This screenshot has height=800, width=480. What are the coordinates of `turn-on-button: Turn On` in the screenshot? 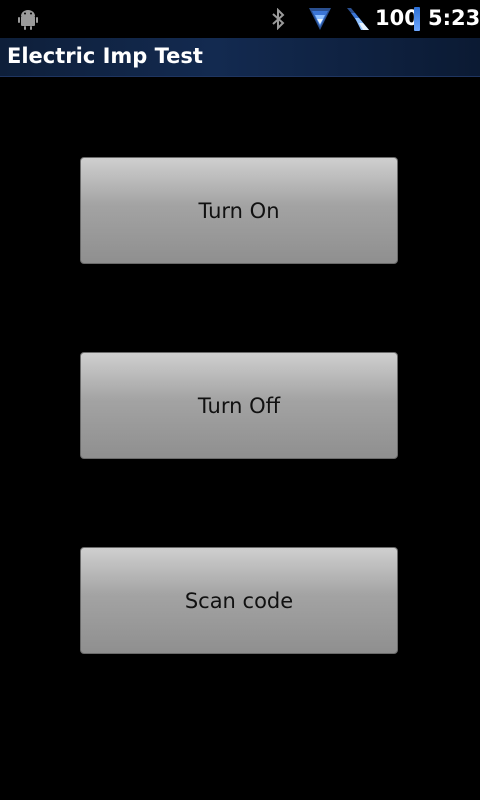 It's located at (239, 210).